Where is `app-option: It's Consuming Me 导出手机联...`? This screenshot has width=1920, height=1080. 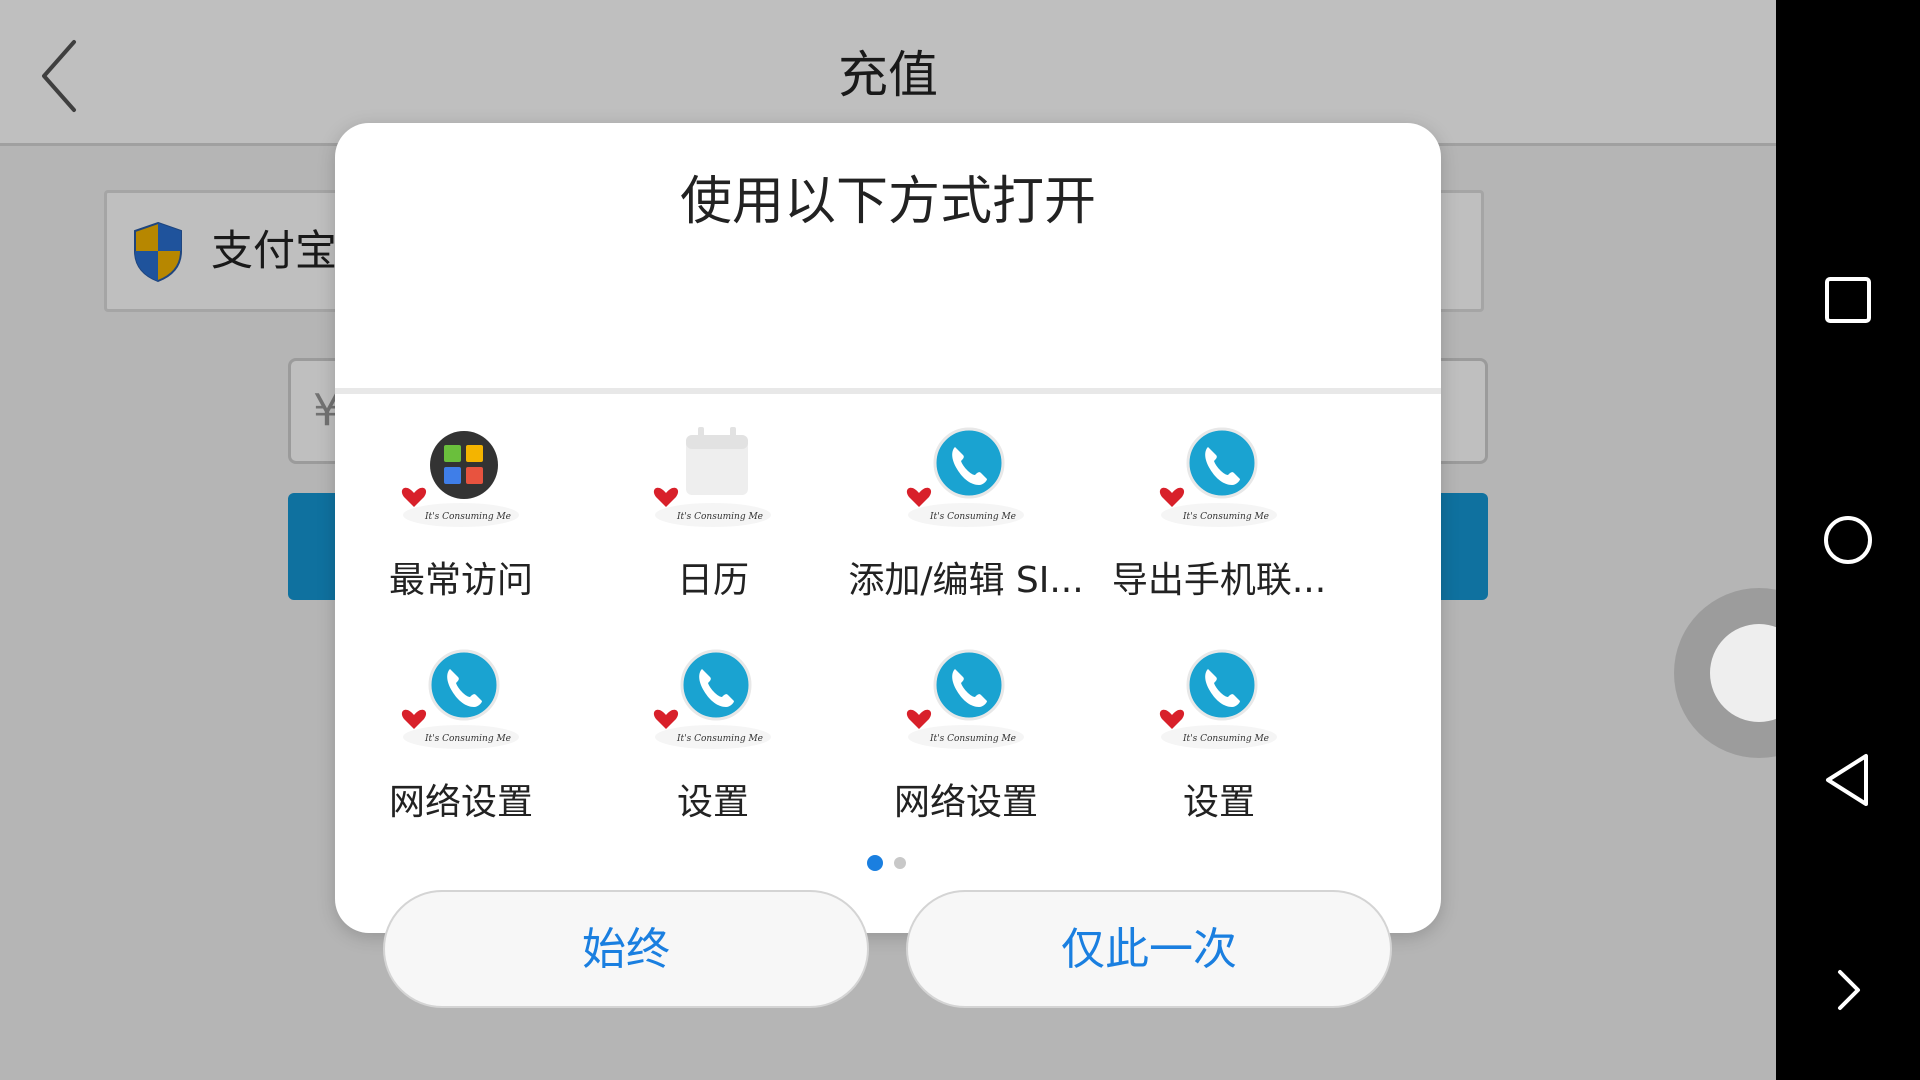
app-option: It's Consuming Me 导出手机联... is located at coordinates (1219, 523).